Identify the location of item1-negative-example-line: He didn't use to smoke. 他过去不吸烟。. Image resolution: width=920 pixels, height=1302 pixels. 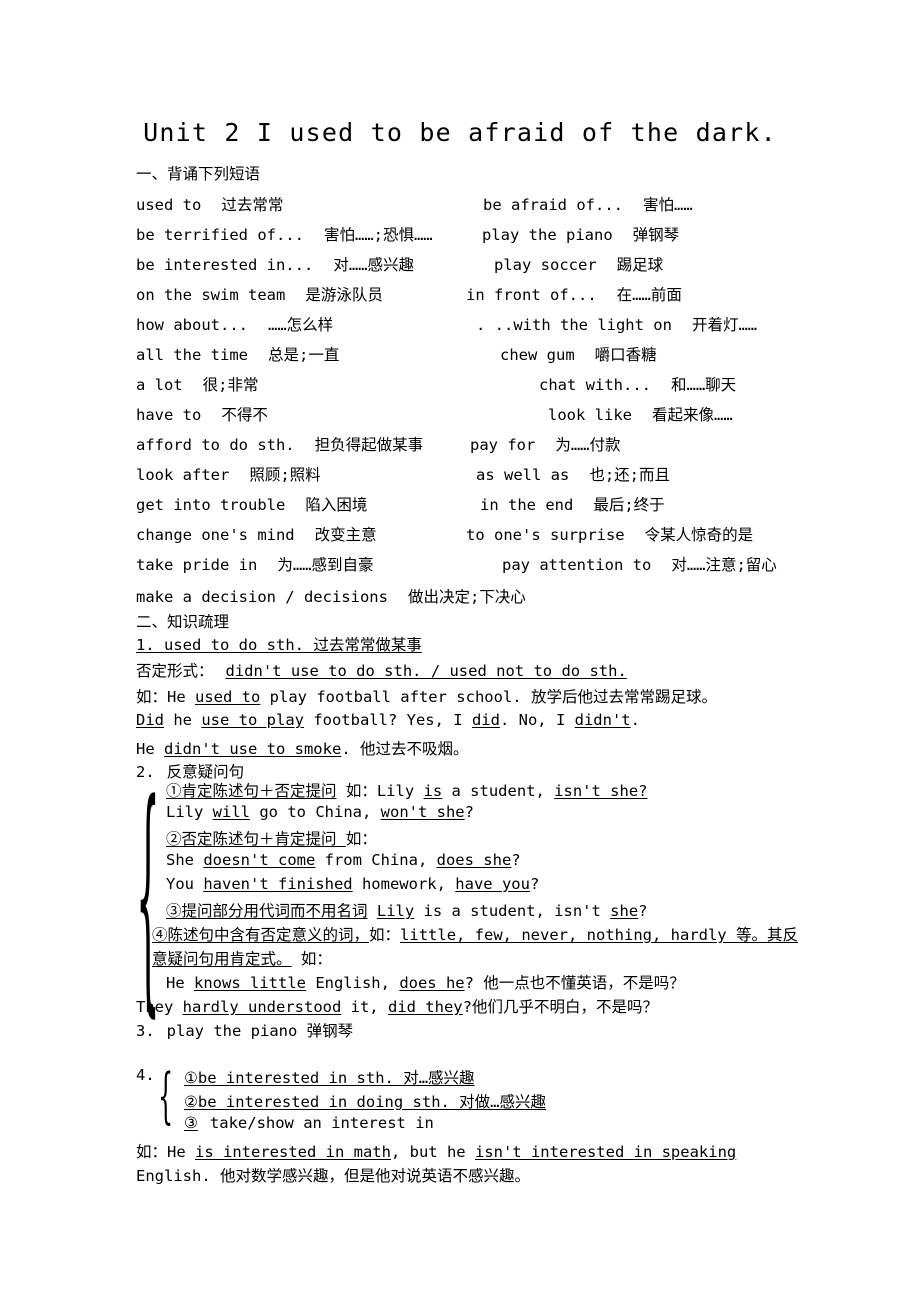
(302, 748).